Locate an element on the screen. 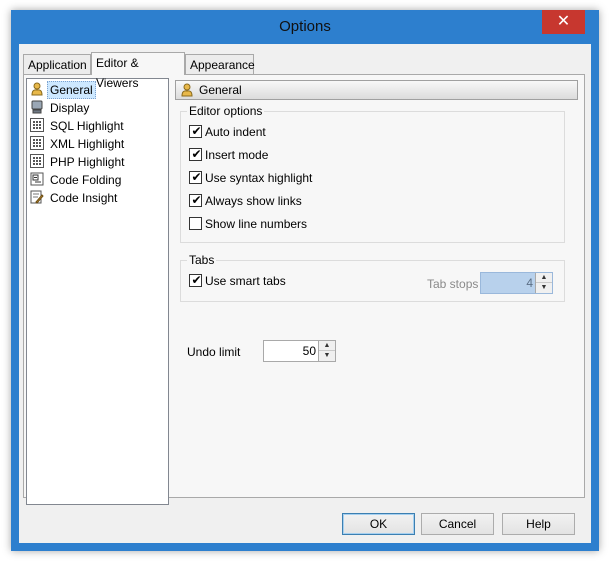 This screenshot has width=610, height=571. close-icon: ✕ is located at coordinates (563, 21).